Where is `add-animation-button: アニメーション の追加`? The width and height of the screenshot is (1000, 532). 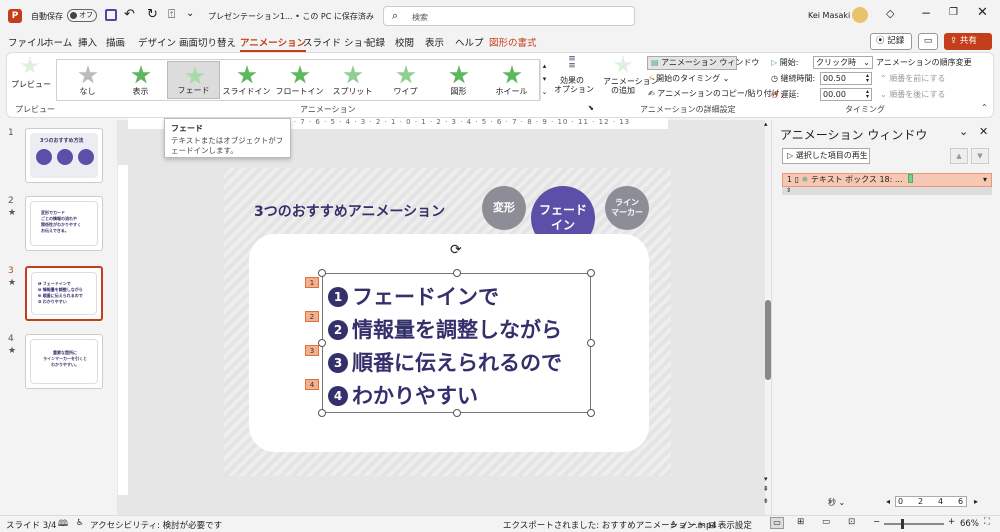 add-animation-button: アニメーション の追加 is located at coordinates (631, 79).